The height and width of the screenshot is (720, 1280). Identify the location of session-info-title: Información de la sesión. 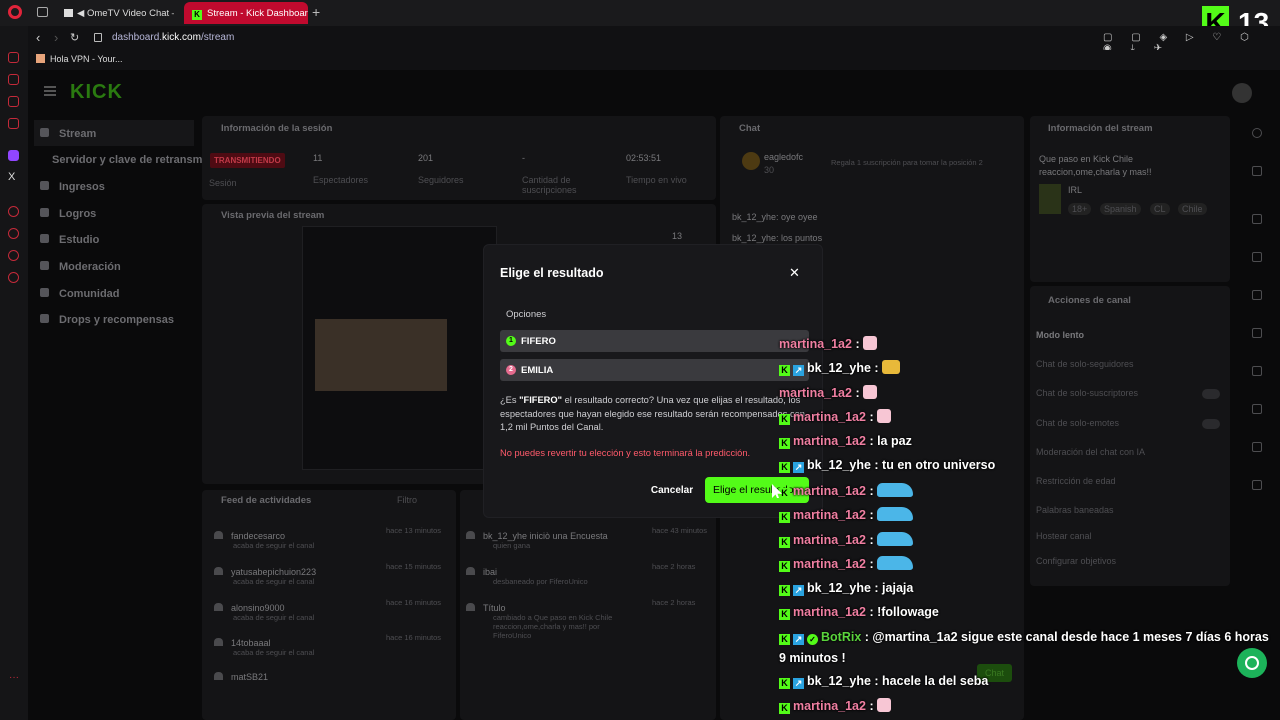
(277, 128).